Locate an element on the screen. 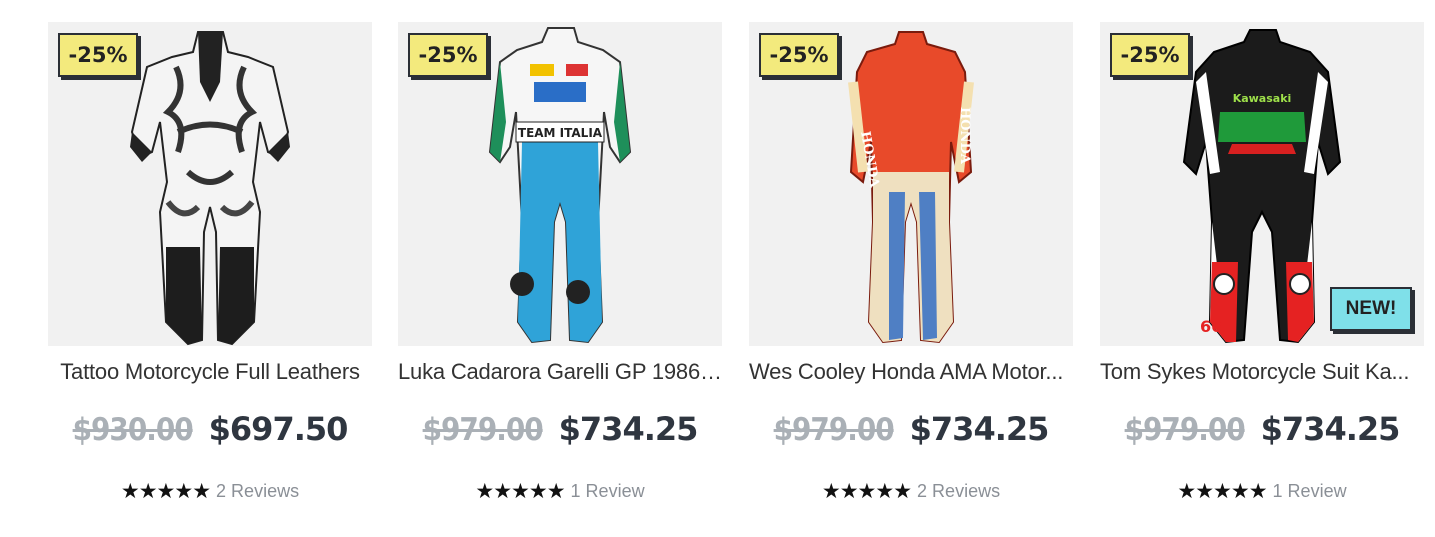  svg-text: 66 is located at coordinates (1211, 326).